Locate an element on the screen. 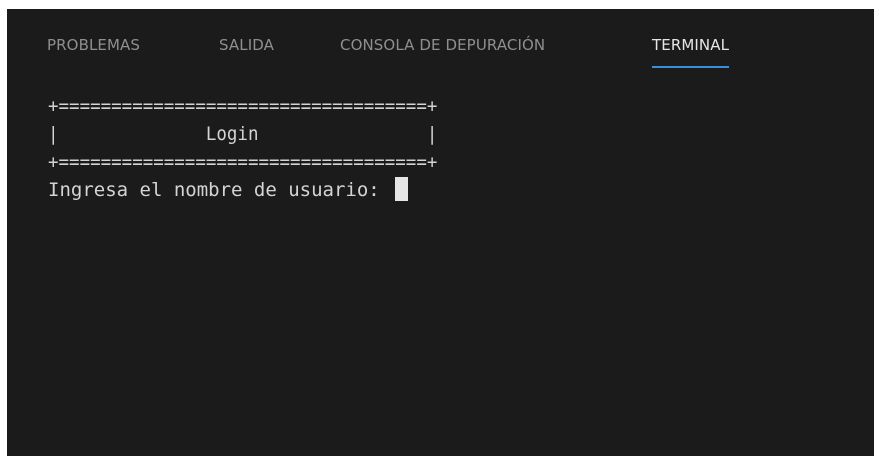 The height and width of the screenshot is (456, 879). username-prompt-line: Ingresa el nombre de usuario: is located at coordinates (451, 190).